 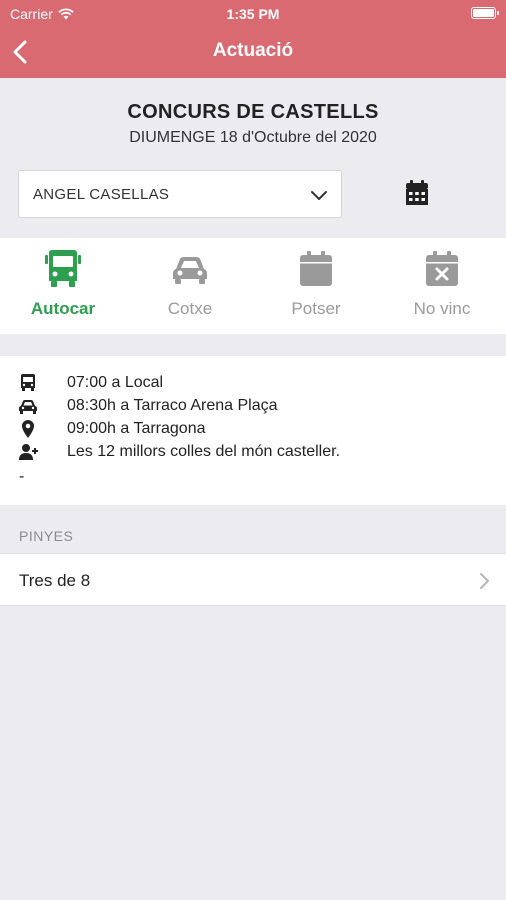 What do you see at coordinates (172, 405) in the screenshot?
I see `detail-text: 08:30h a Tarraco Arena Plaça` at bounding box center [172, 405].